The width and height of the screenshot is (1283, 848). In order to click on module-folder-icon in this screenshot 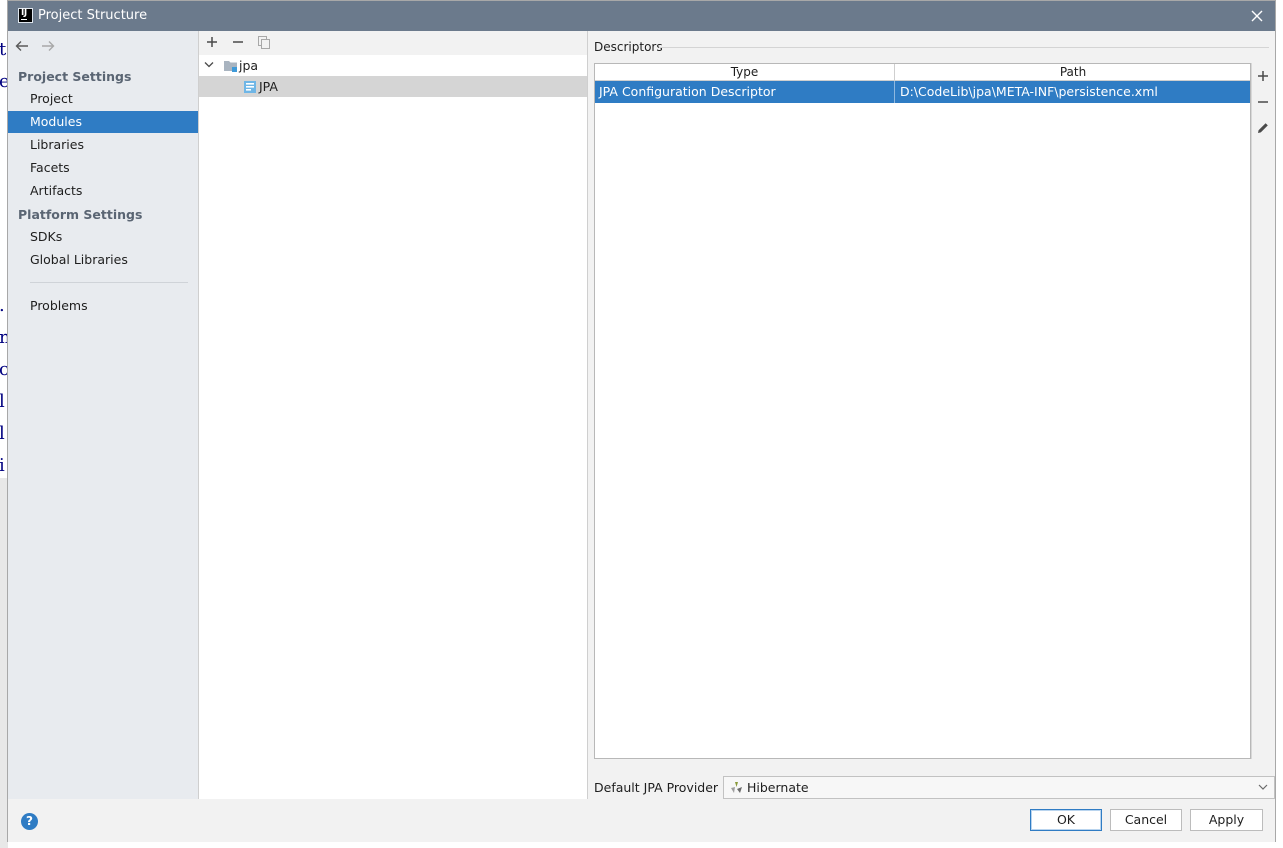, I will do `click(230, 66)`.